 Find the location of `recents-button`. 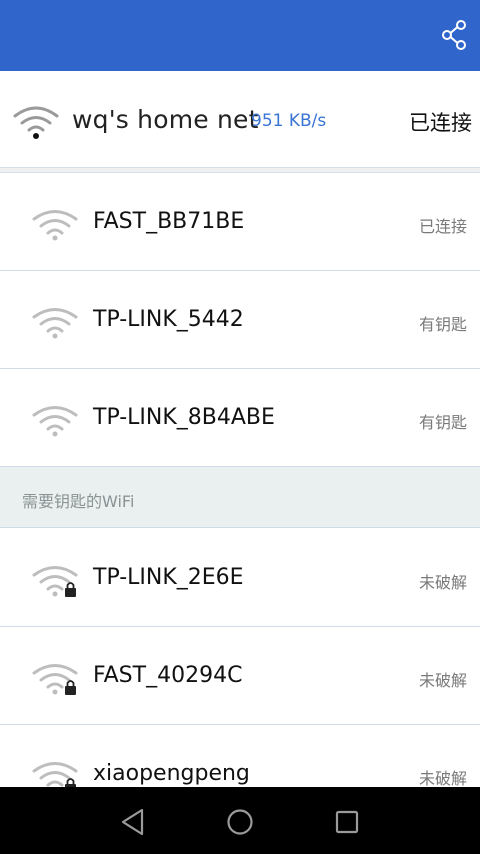

recents-button is located at coordinates (347, 822).